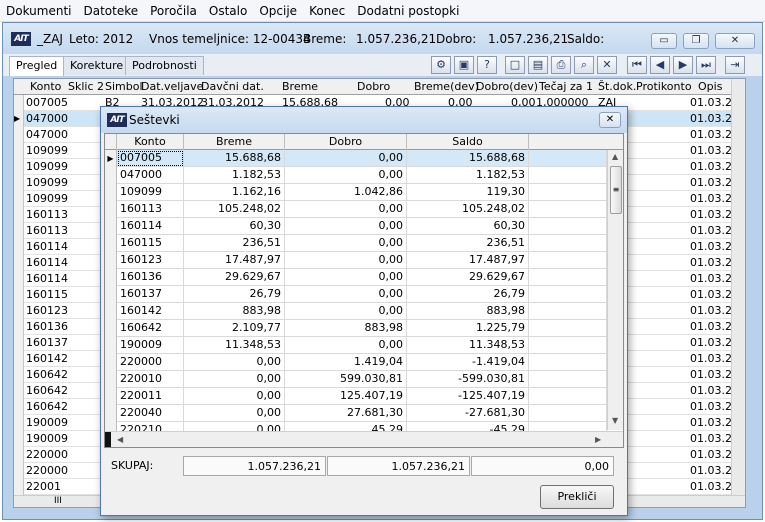 Image resolution: width=765 pixels, height=522 pixels. I want to click on save-icon: ▣, so click(464, 65).